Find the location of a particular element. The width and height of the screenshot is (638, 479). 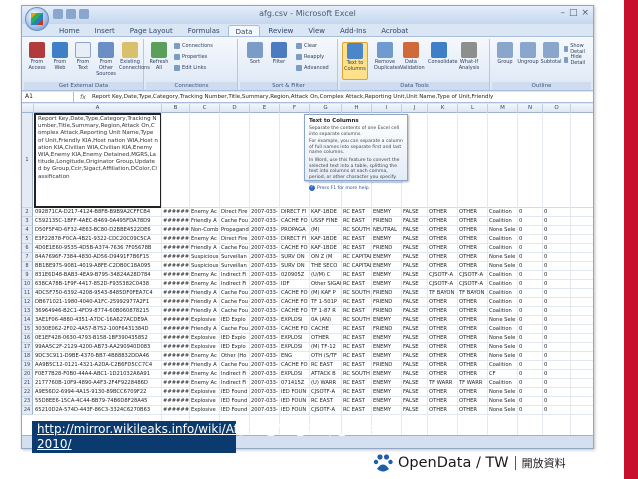

from-other-sources-button: From Other Sources is located at coordinates (106, 59).